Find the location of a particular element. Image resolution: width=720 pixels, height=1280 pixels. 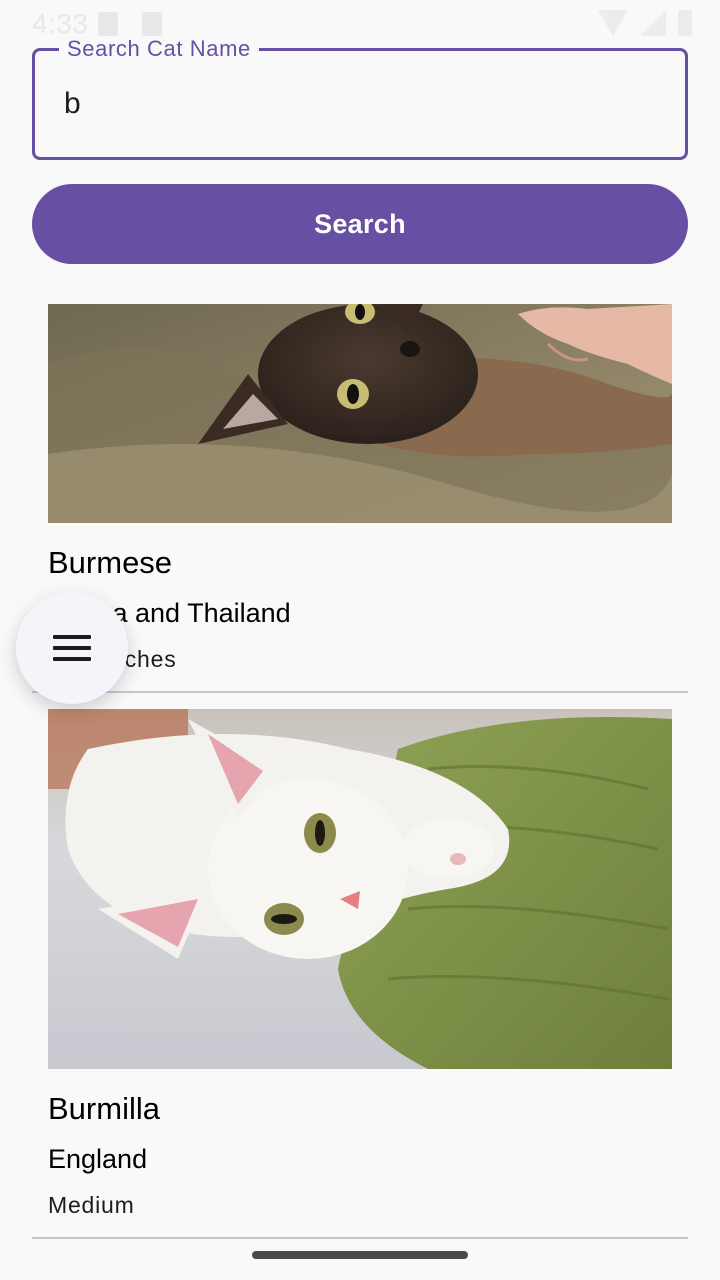

sim-card-icon is located at coordinates (152, 24).